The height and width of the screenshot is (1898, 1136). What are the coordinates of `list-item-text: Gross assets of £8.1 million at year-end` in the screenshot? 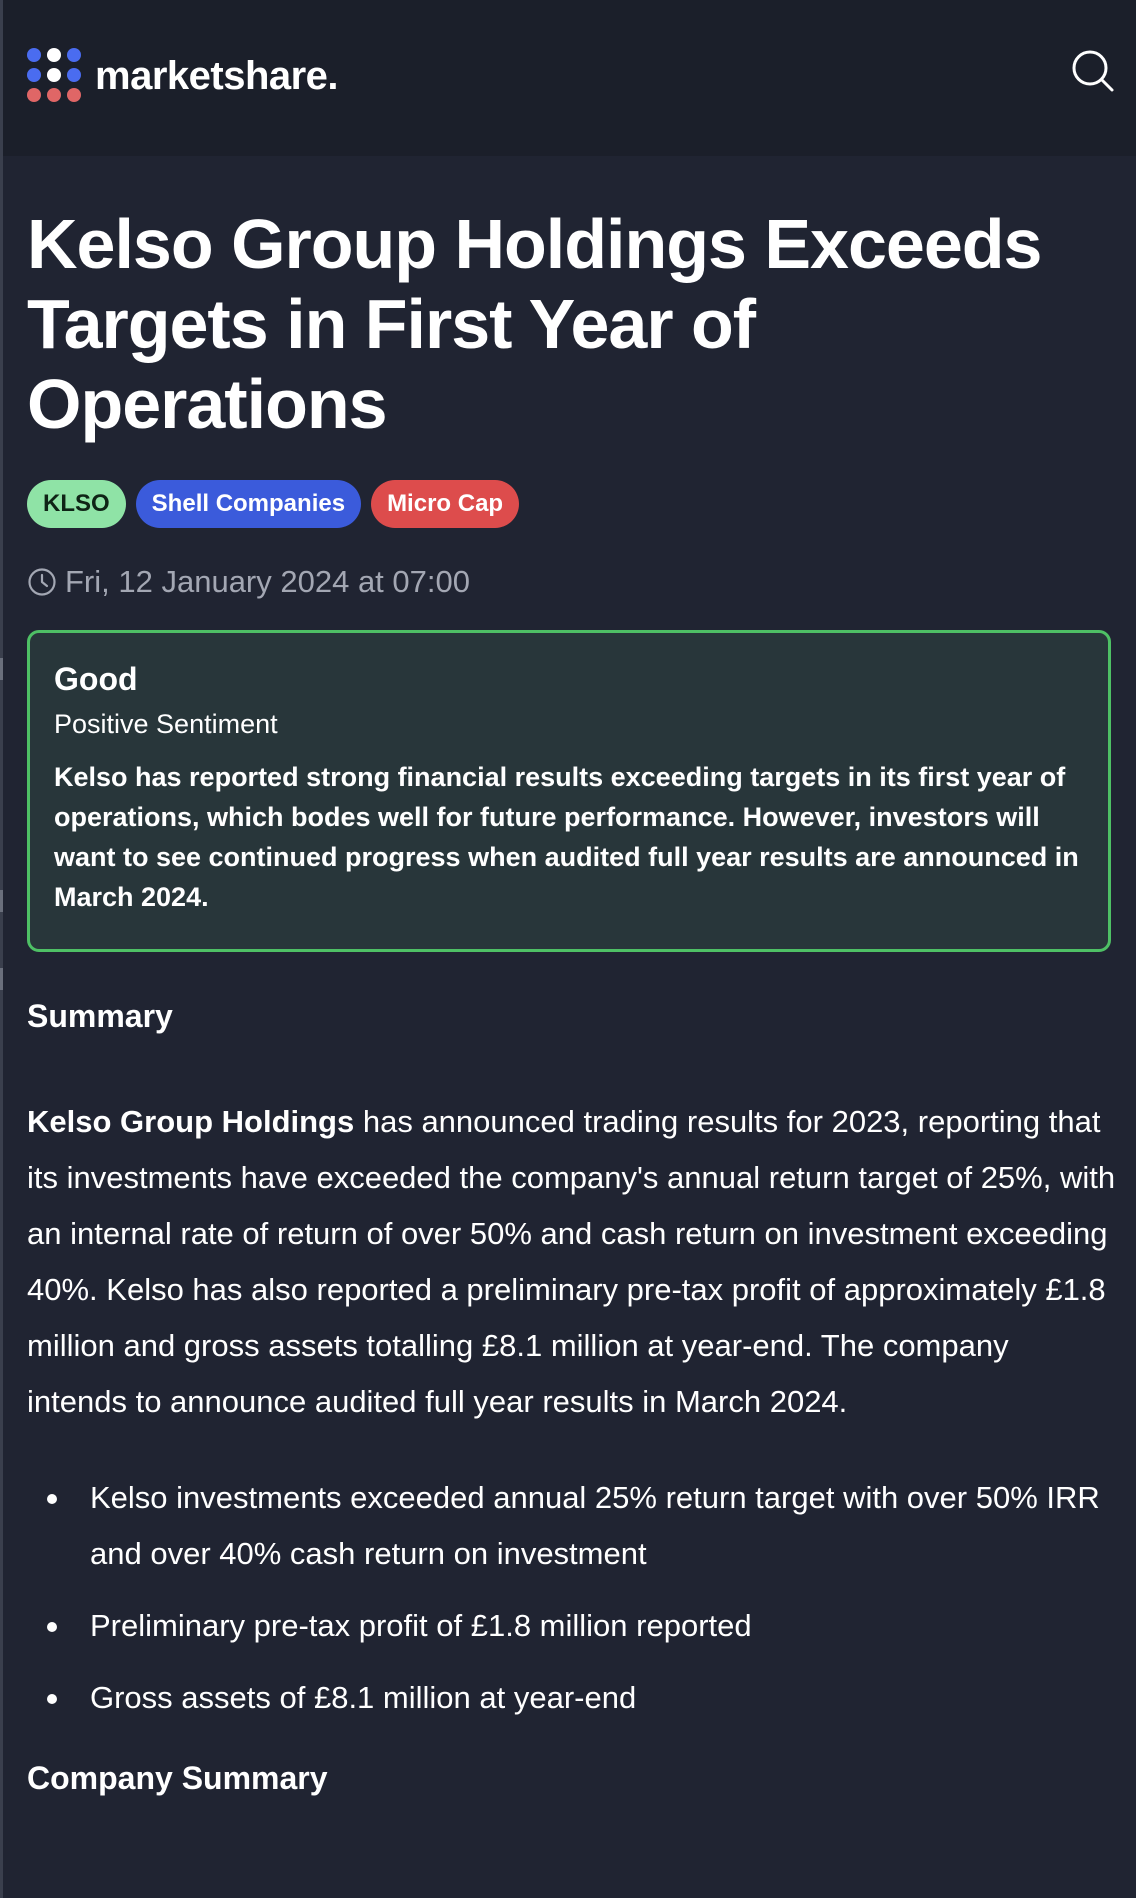 It's located at (363, 1697).